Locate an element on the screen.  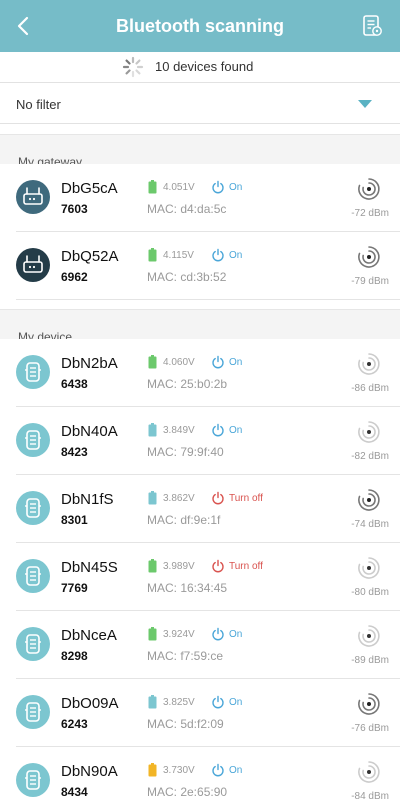
rssi-value: -84 dBm is located at coordinates (370, 796).